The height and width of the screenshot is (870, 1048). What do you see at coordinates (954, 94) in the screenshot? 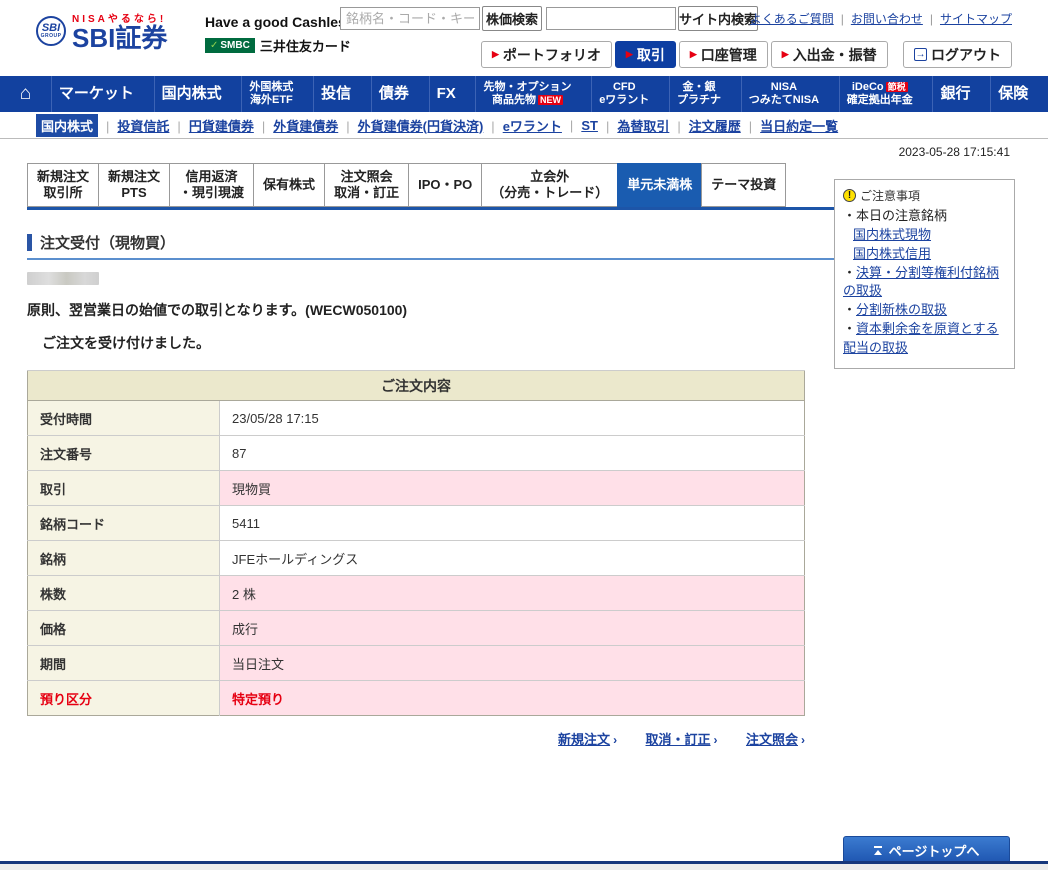
I see `nav-bank: 銀行` at bounding box center [954, 94].